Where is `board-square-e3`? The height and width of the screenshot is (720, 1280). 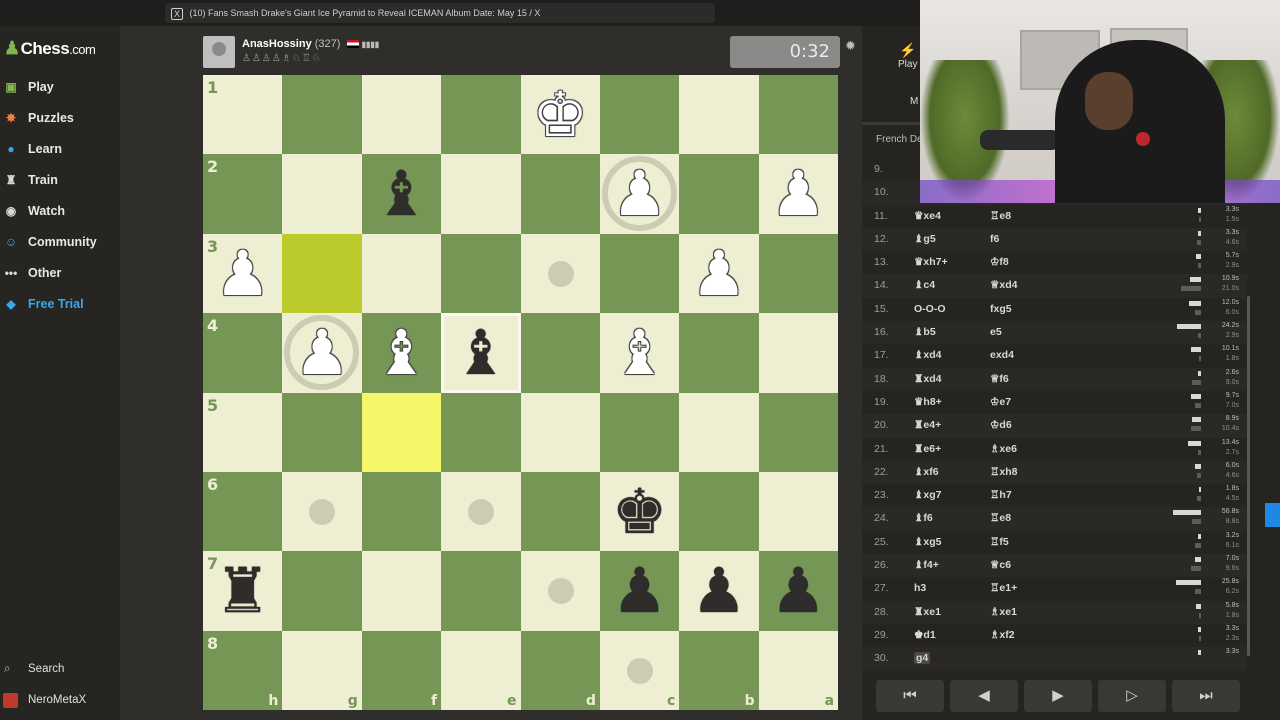
board-square-e3 is located at coordinates (481, 273).